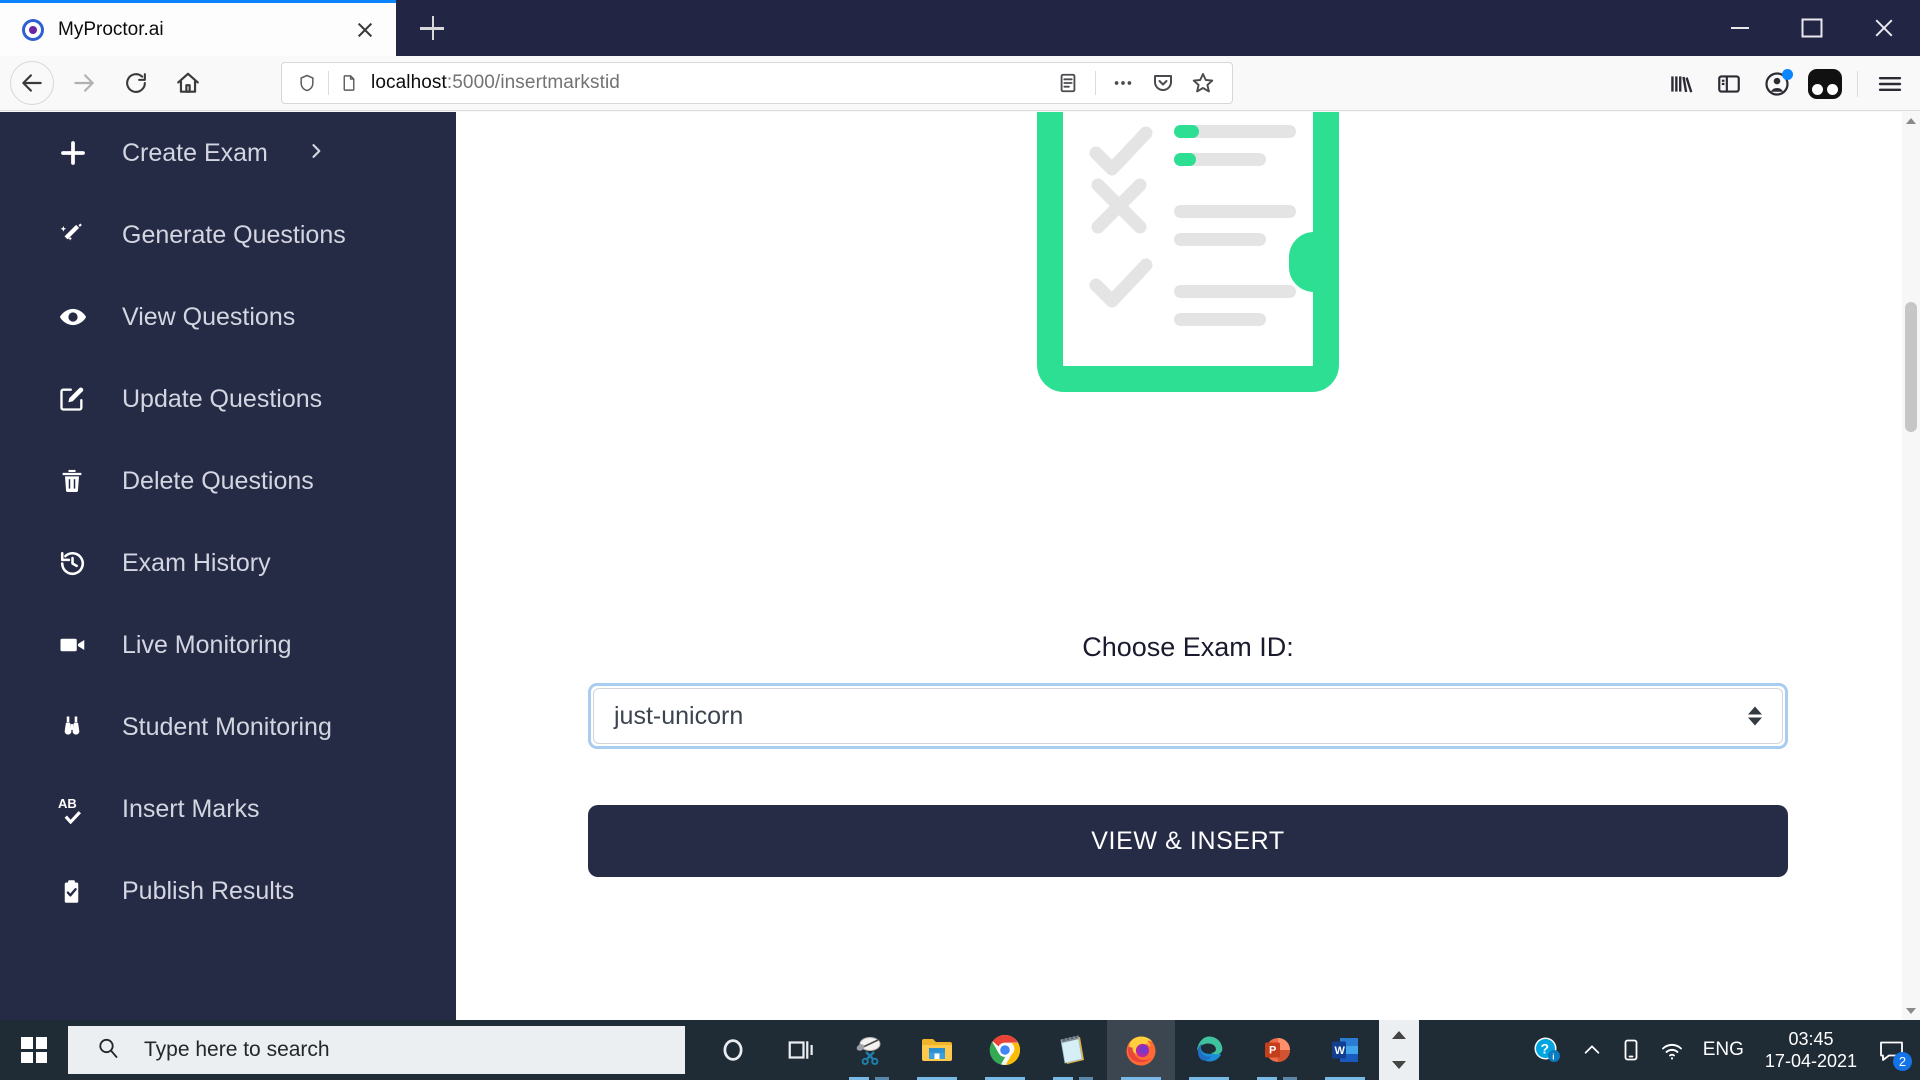 The height and width of the screenshot is (1080, 1920). Describe the element at coordinates (1340, 1051) in the screenshot. I see `svg-text: W` at that location.